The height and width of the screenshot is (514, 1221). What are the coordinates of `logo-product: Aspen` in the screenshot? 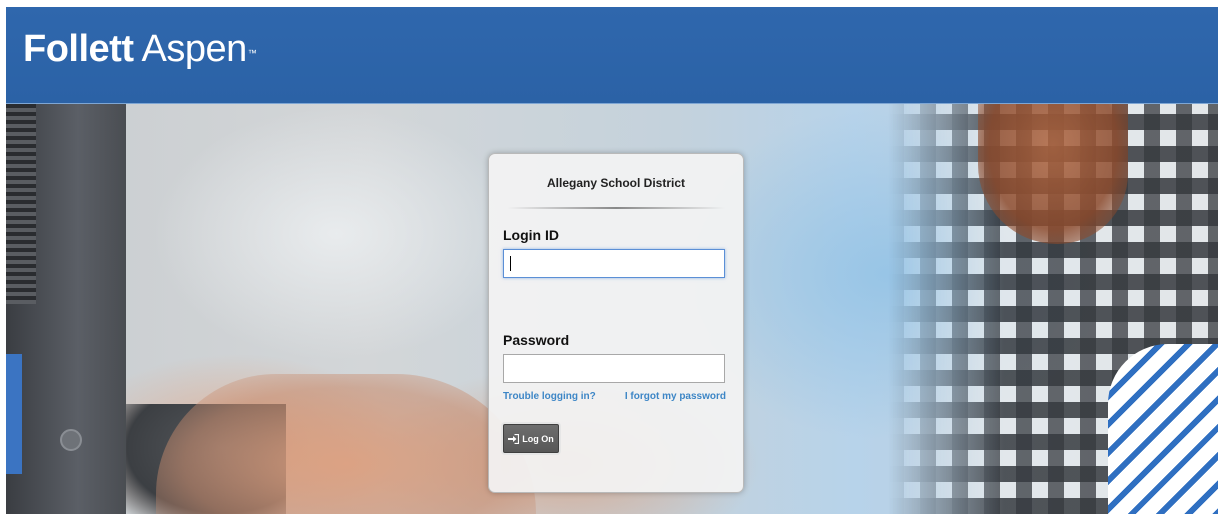 It's located at (194, 49).